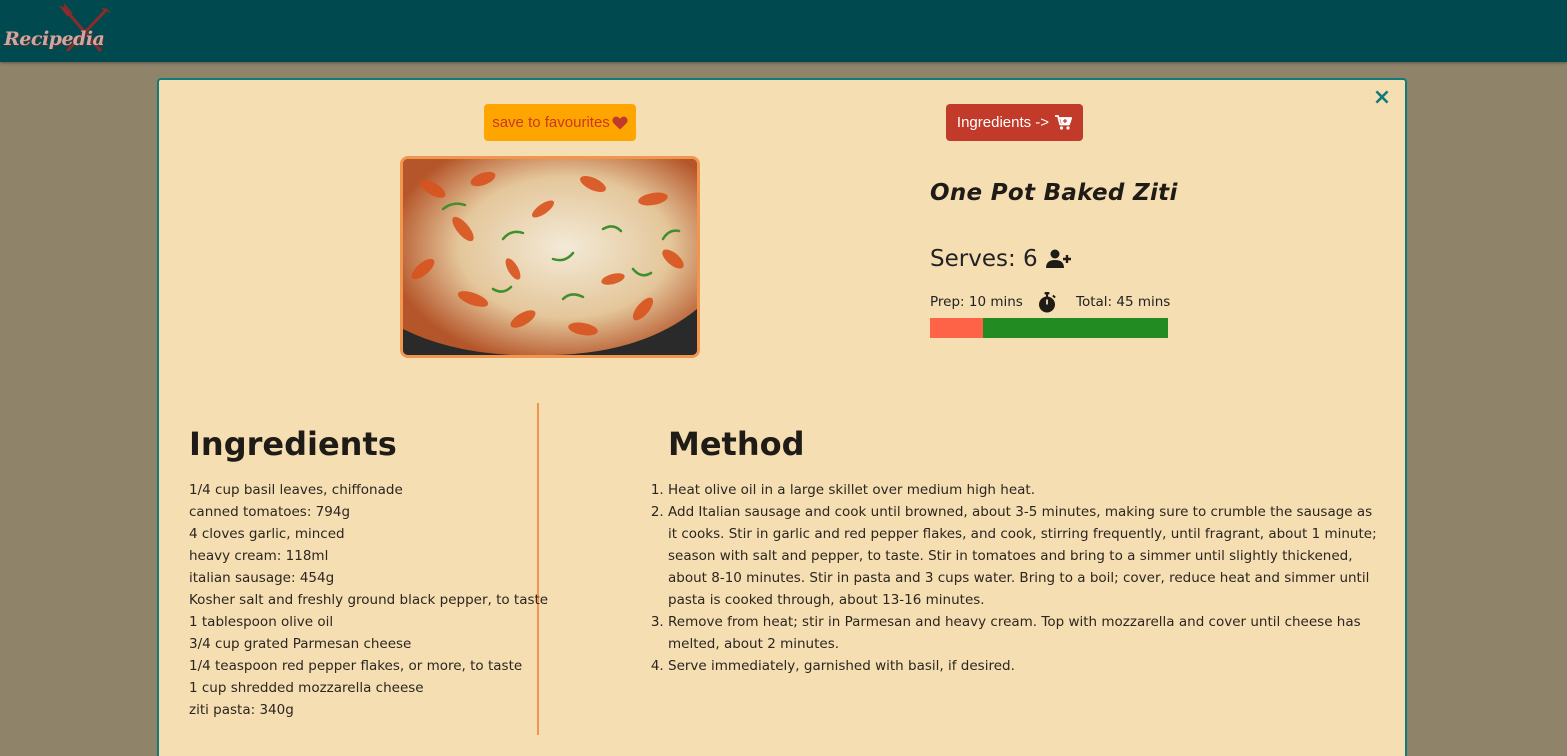  Describe the element at coordinates (551, 122) in the screenshot. I see `save-to-favourites-label: save to favourites` at that location.